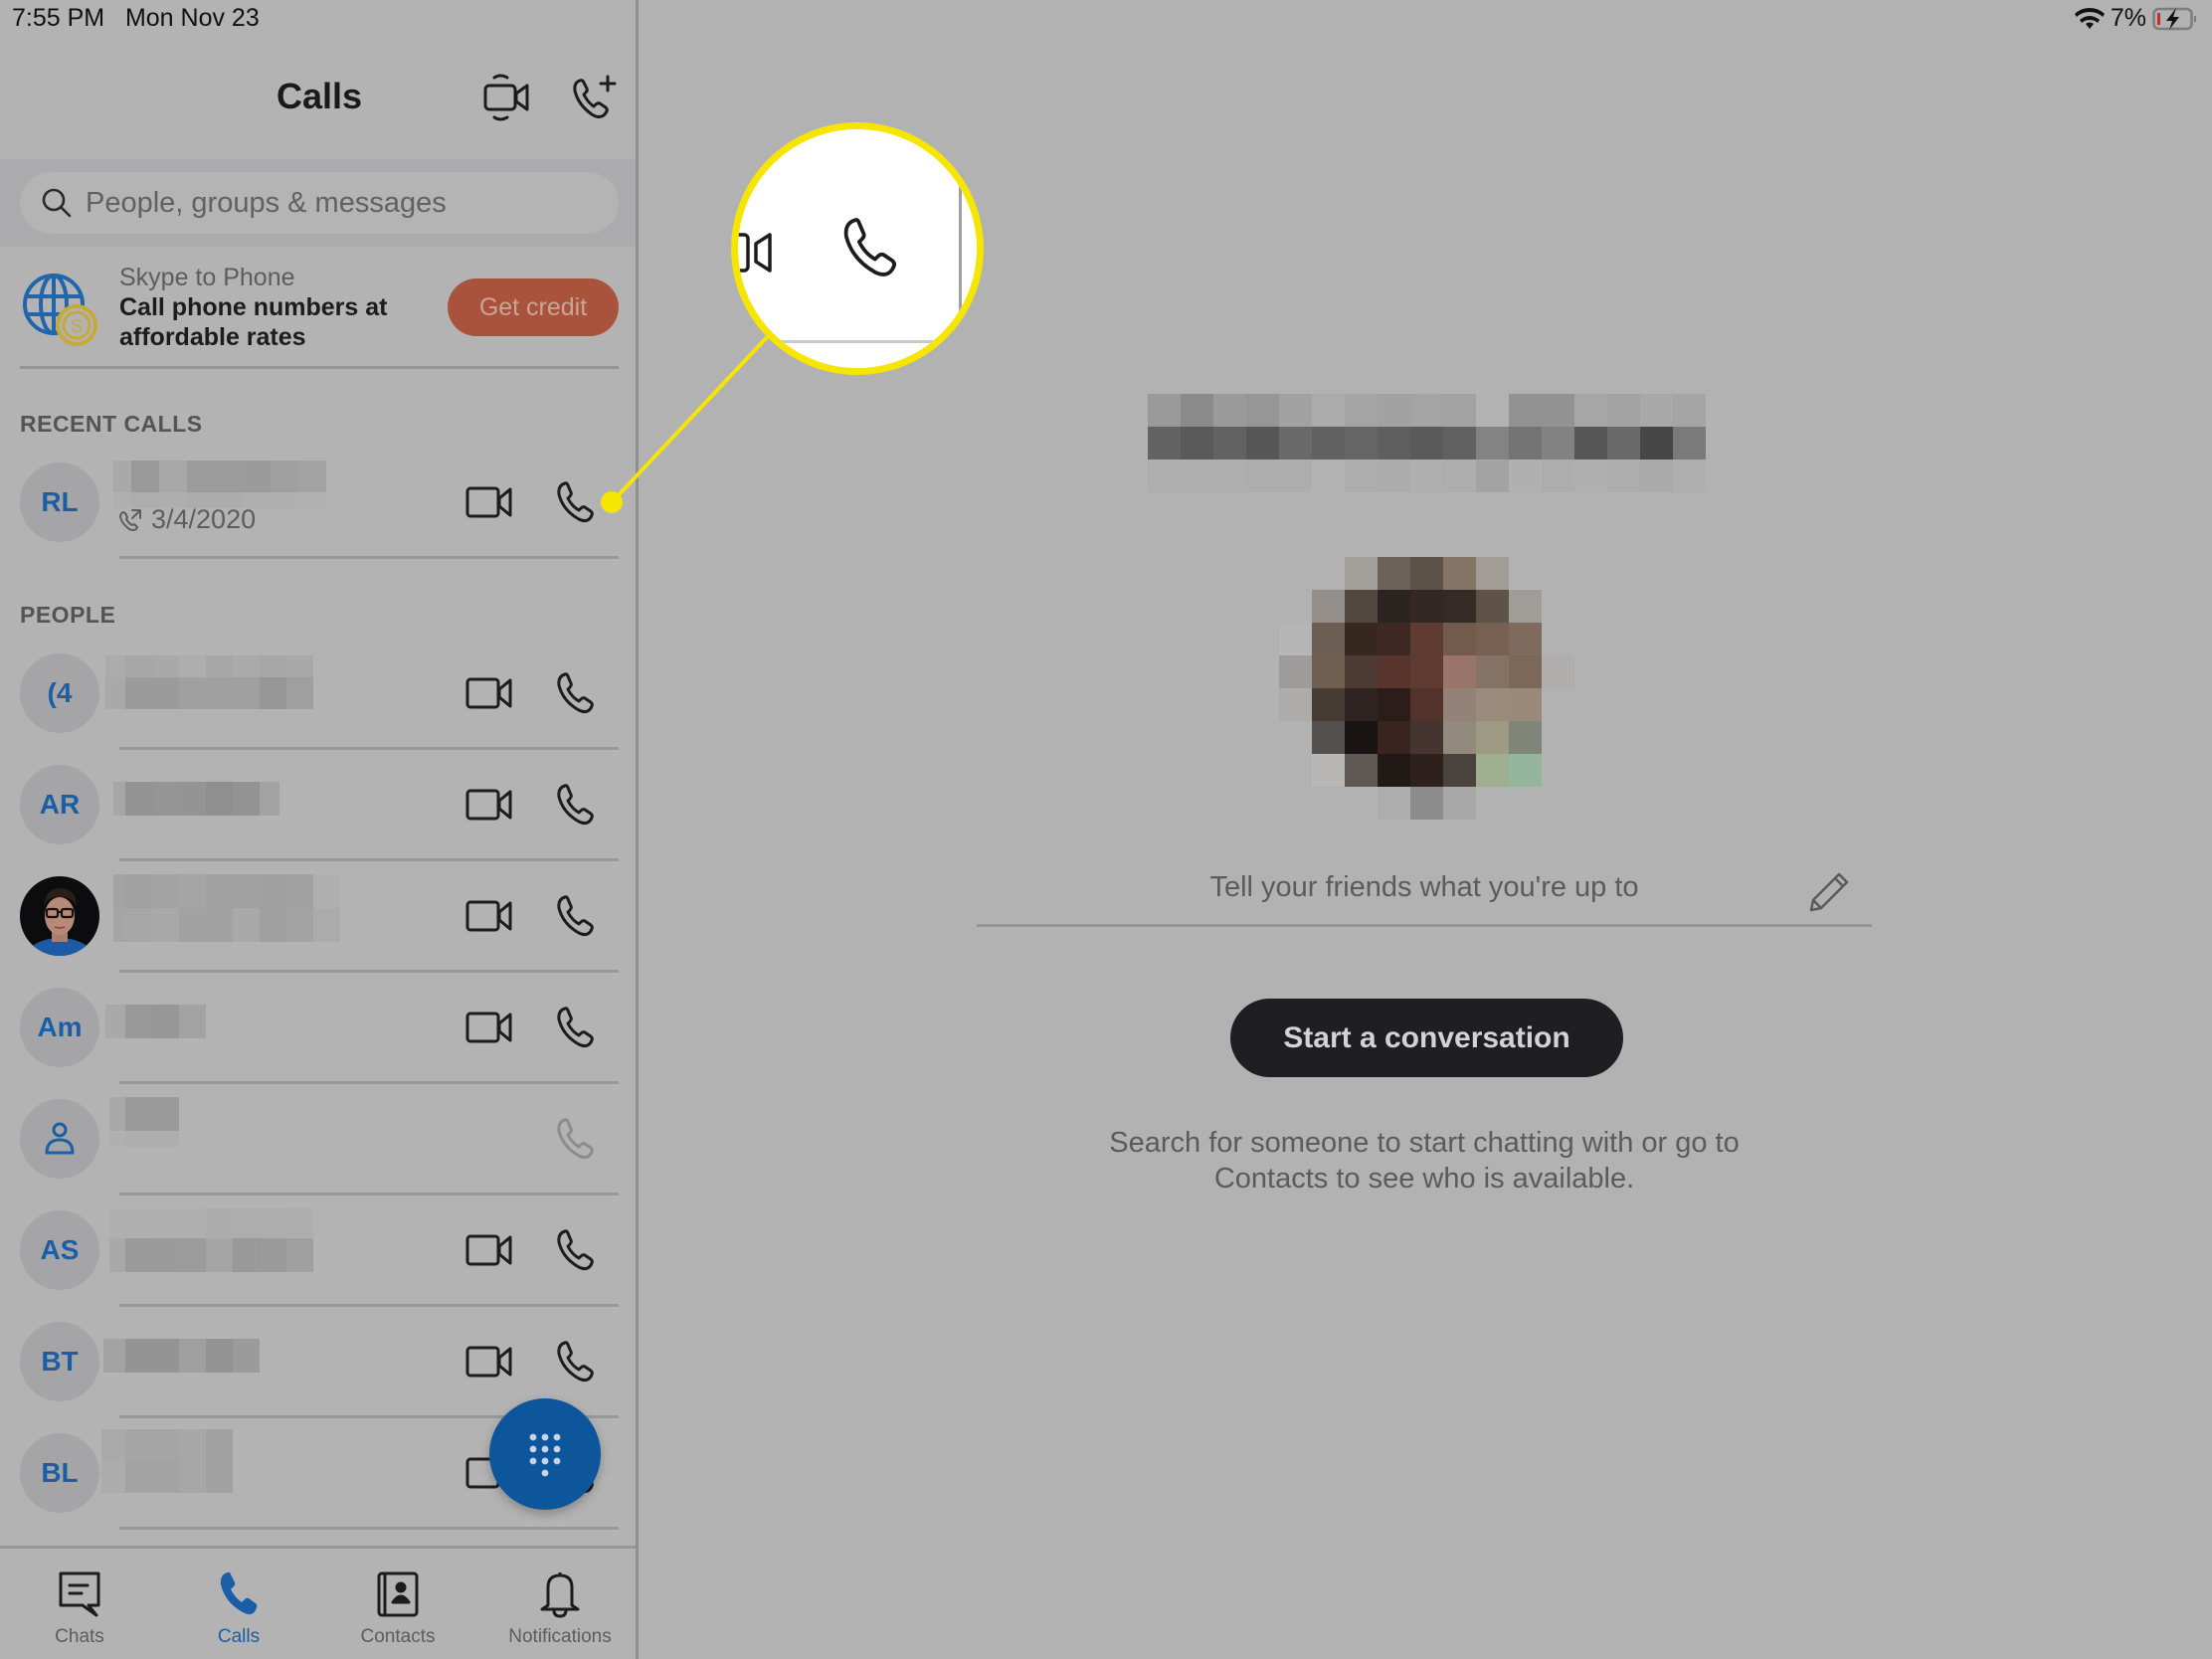 This screenshot has height=1659, width=2212. Describe the element at coordinates (57, 203) in the screenshot. I see `search-icon` at that location.